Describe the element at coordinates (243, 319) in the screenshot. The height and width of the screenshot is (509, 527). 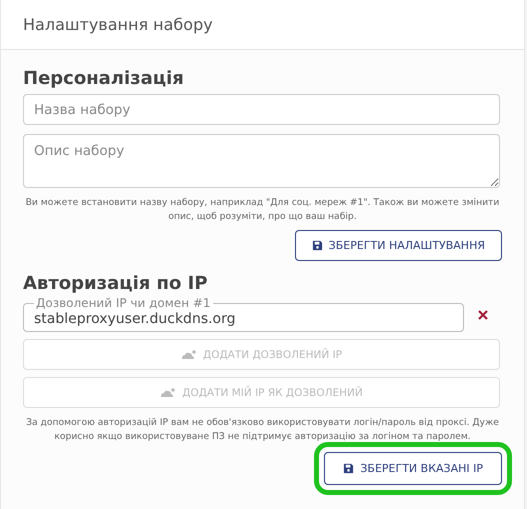
I see `ip-input: stableproxyuser.duckdns.org` at that location.